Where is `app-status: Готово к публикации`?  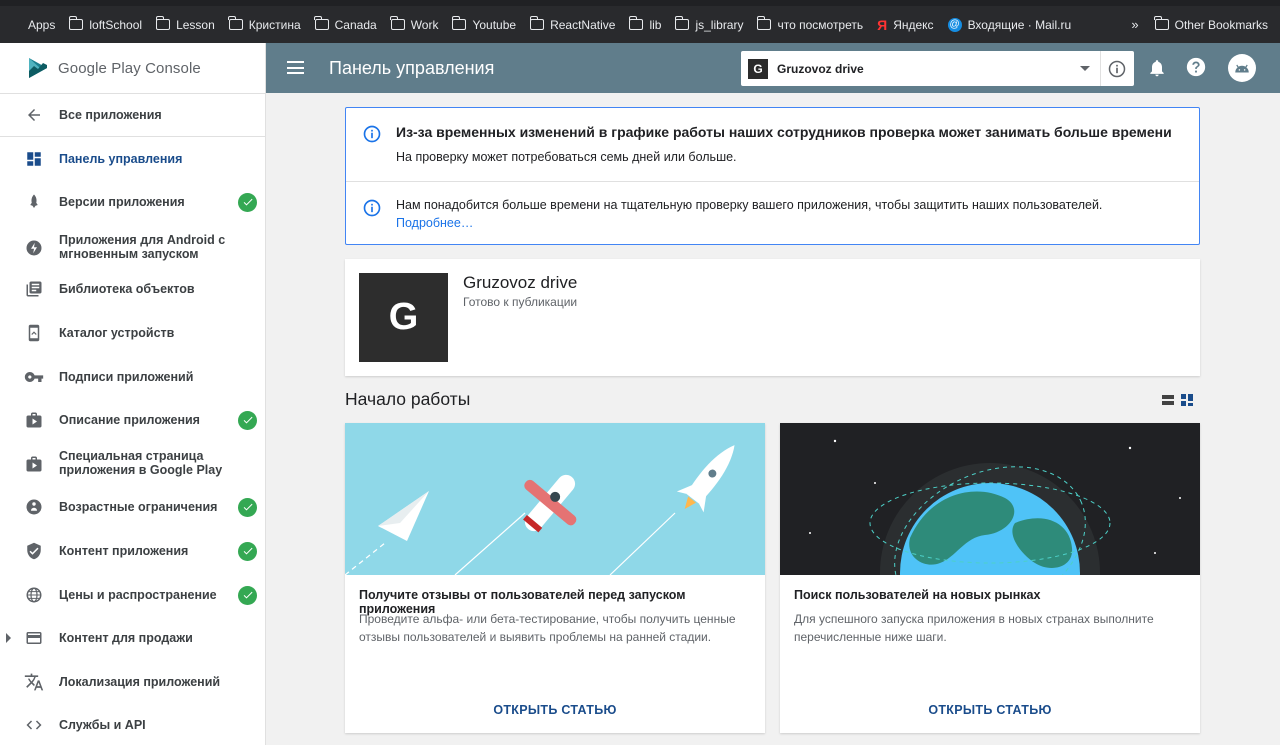
app-status: Готово к публикации is located at coordinates (520, 302).